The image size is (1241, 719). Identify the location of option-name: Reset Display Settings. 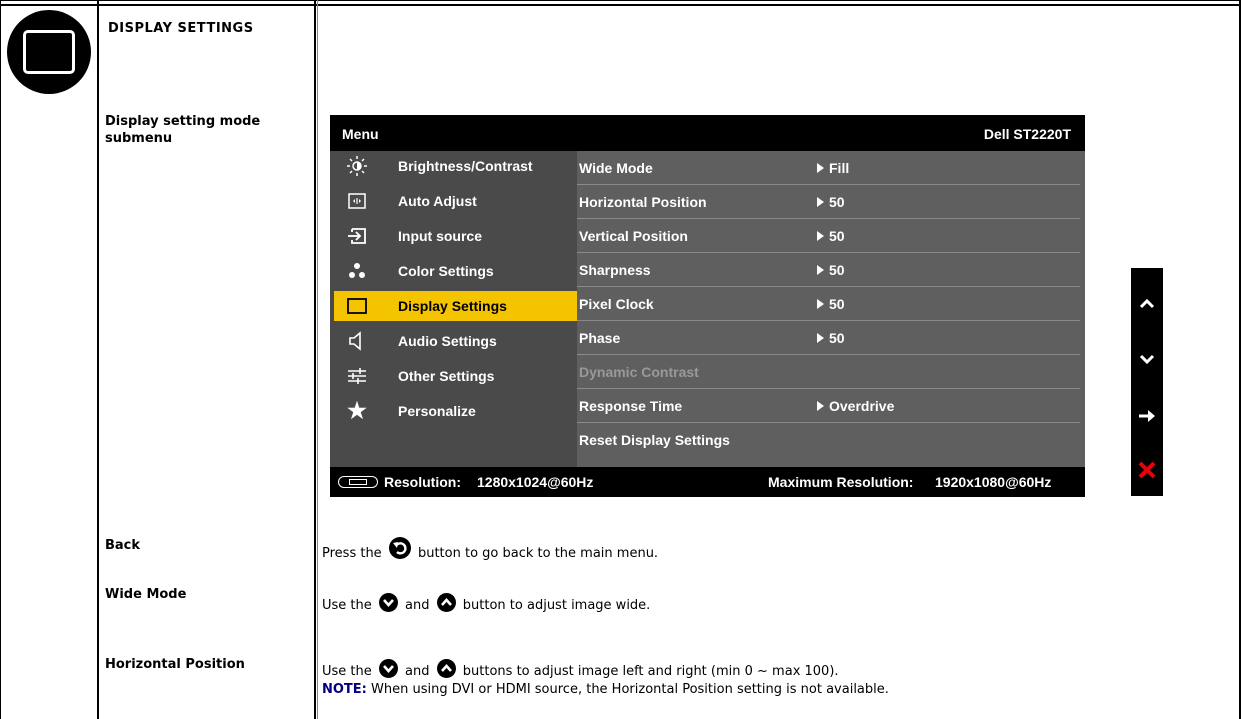
(654, 440).